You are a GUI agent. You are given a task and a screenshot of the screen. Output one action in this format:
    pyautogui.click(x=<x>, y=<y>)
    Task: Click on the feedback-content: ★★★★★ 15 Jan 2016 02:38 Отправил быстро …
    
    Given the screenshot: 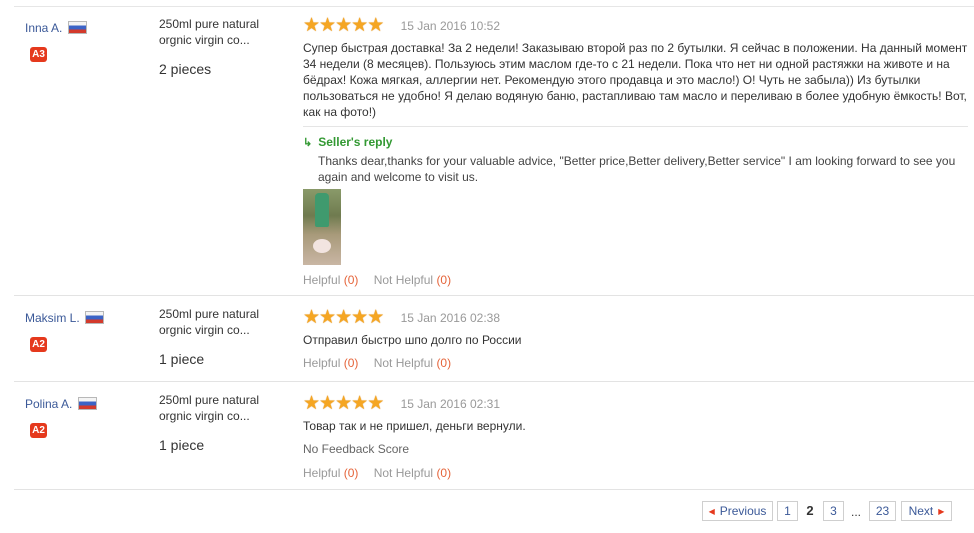 What is the action you would take?
    pyautogui.click(x=635, y=338)
    